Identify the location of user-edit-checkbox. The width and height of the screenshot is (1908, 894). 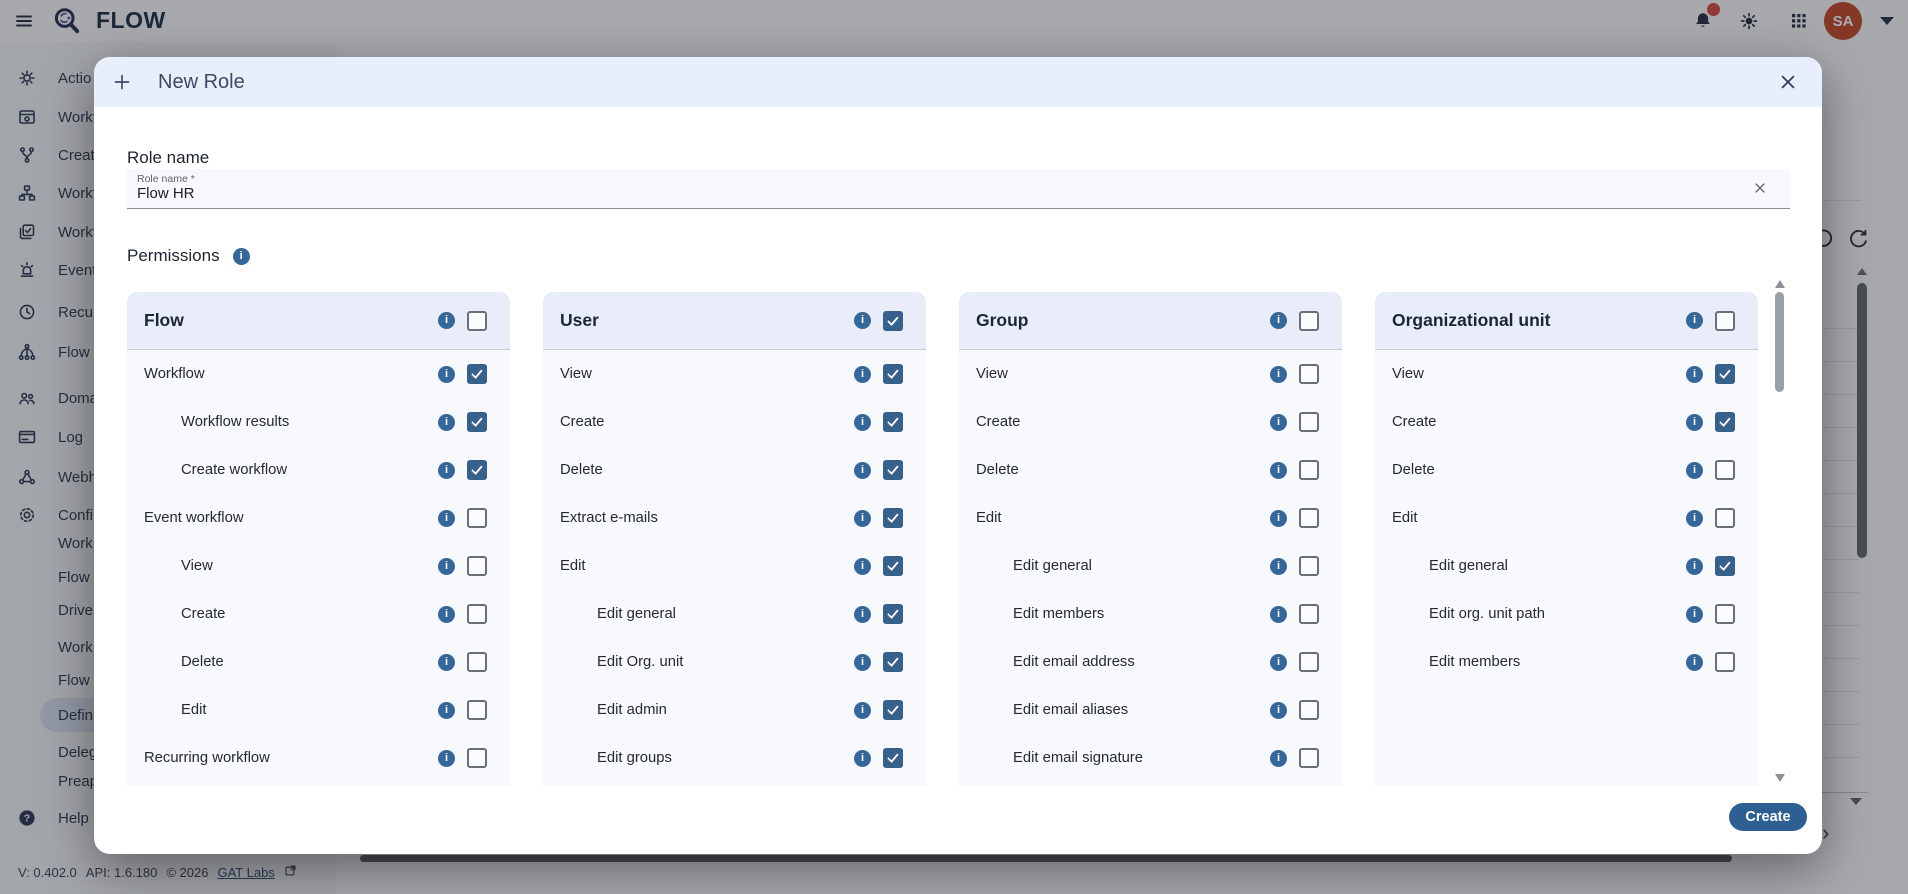
(893, 566).